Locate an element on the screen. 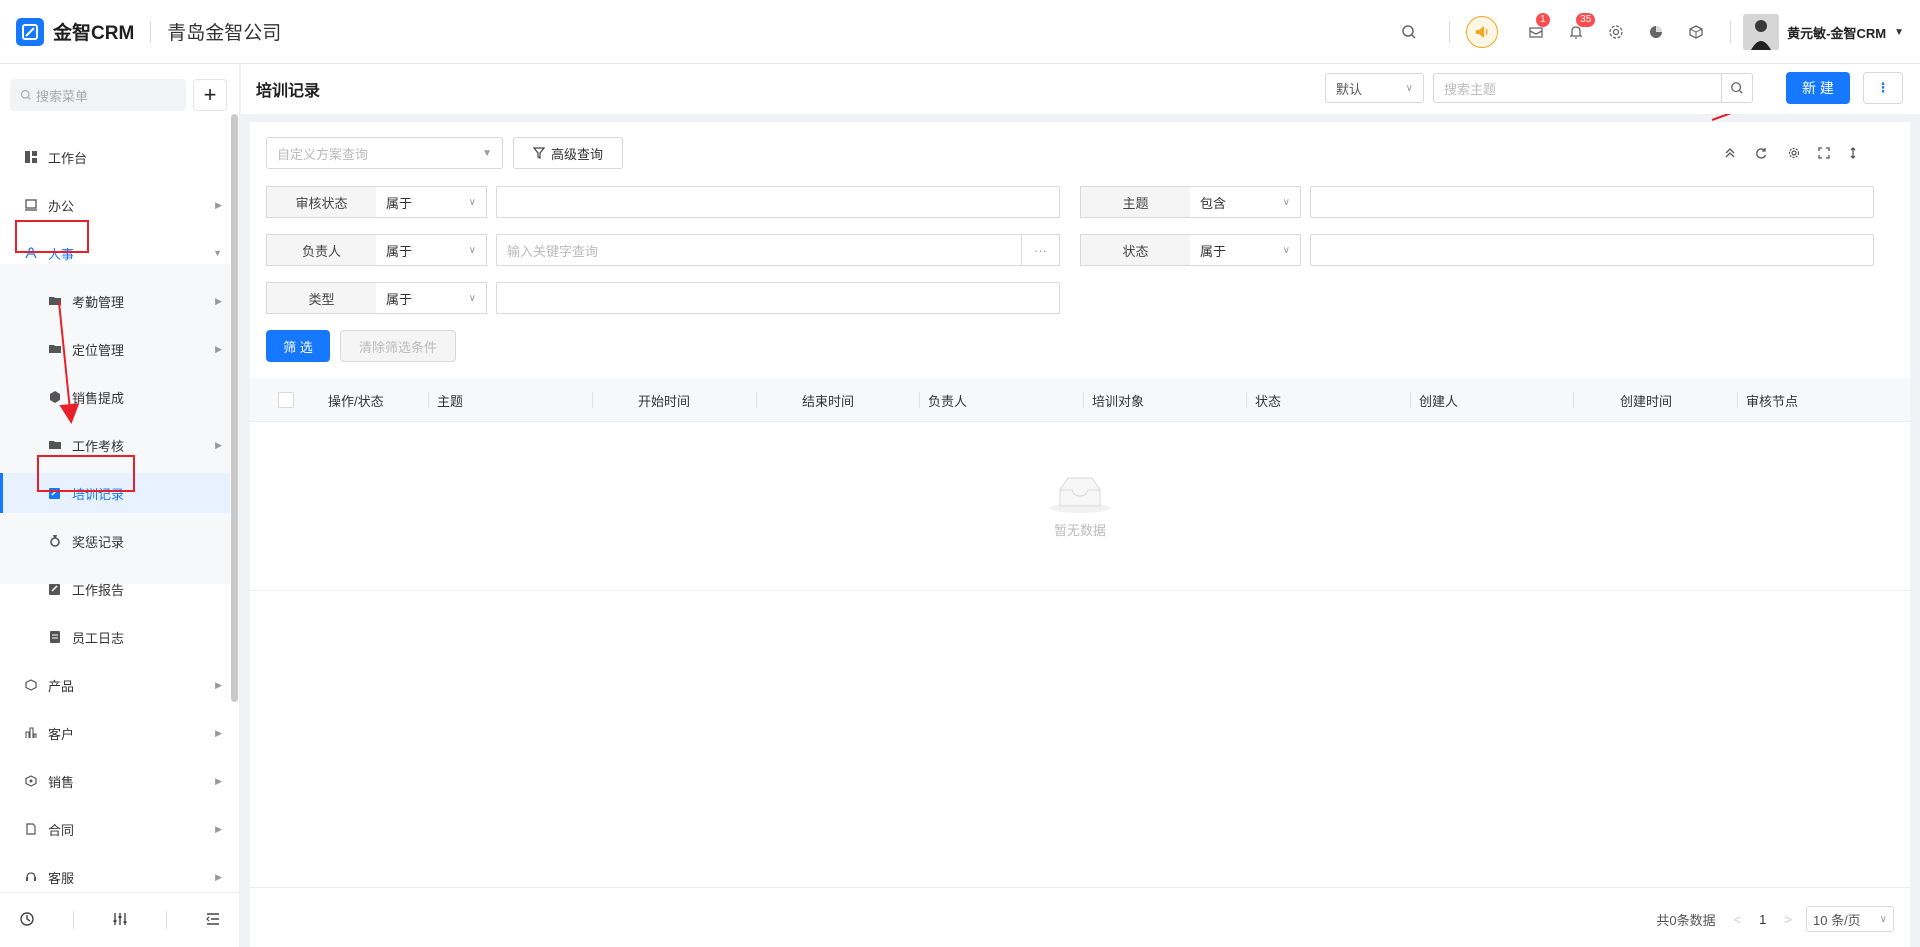  add-menu-button: + is located at coordinates (210, 95).